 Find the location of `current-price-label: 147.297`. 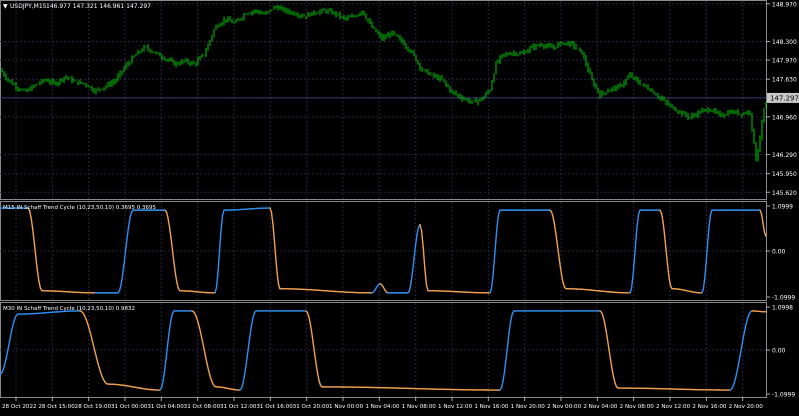

current-price-label: 147.297 is located at coordinates (784, 98).